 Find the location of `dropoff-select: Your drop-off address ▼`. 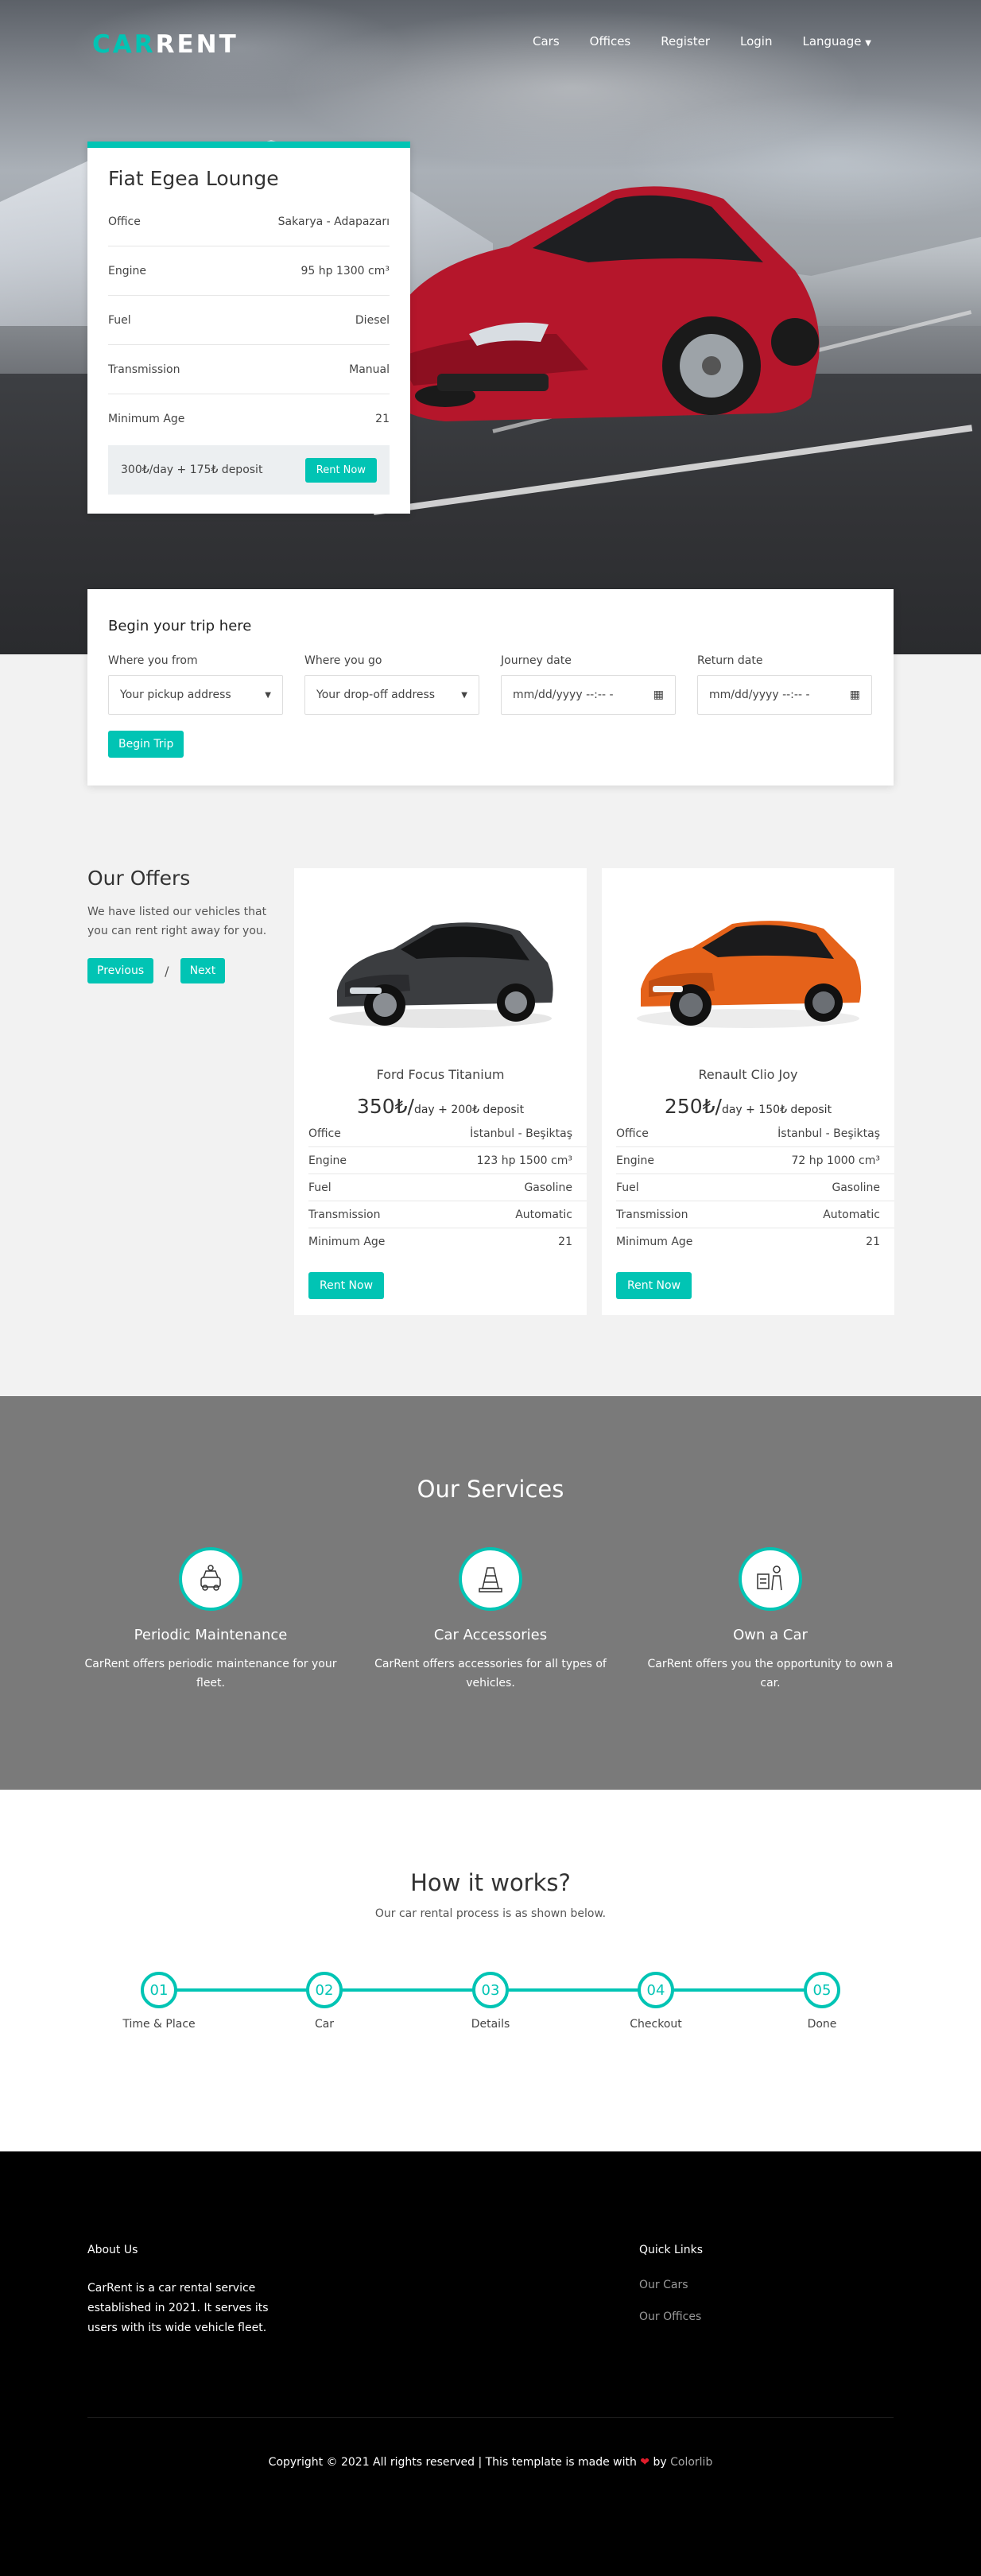

dropoff-select: Your drop-off address ▼ is located at coordinates (391, 695).